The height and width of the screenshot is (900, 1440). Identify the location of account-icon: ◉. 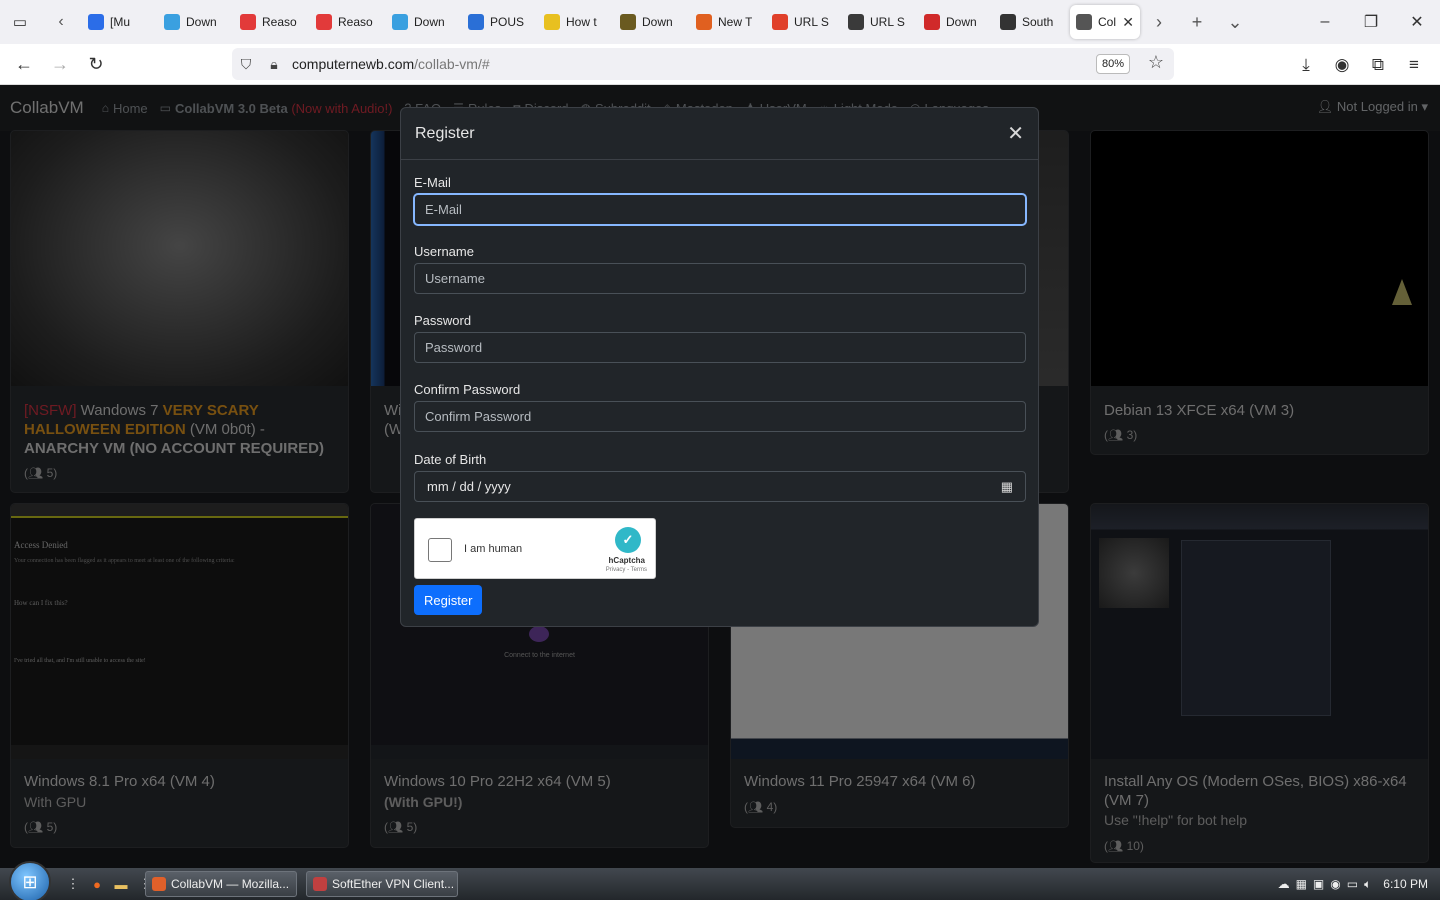
(1342, 64).